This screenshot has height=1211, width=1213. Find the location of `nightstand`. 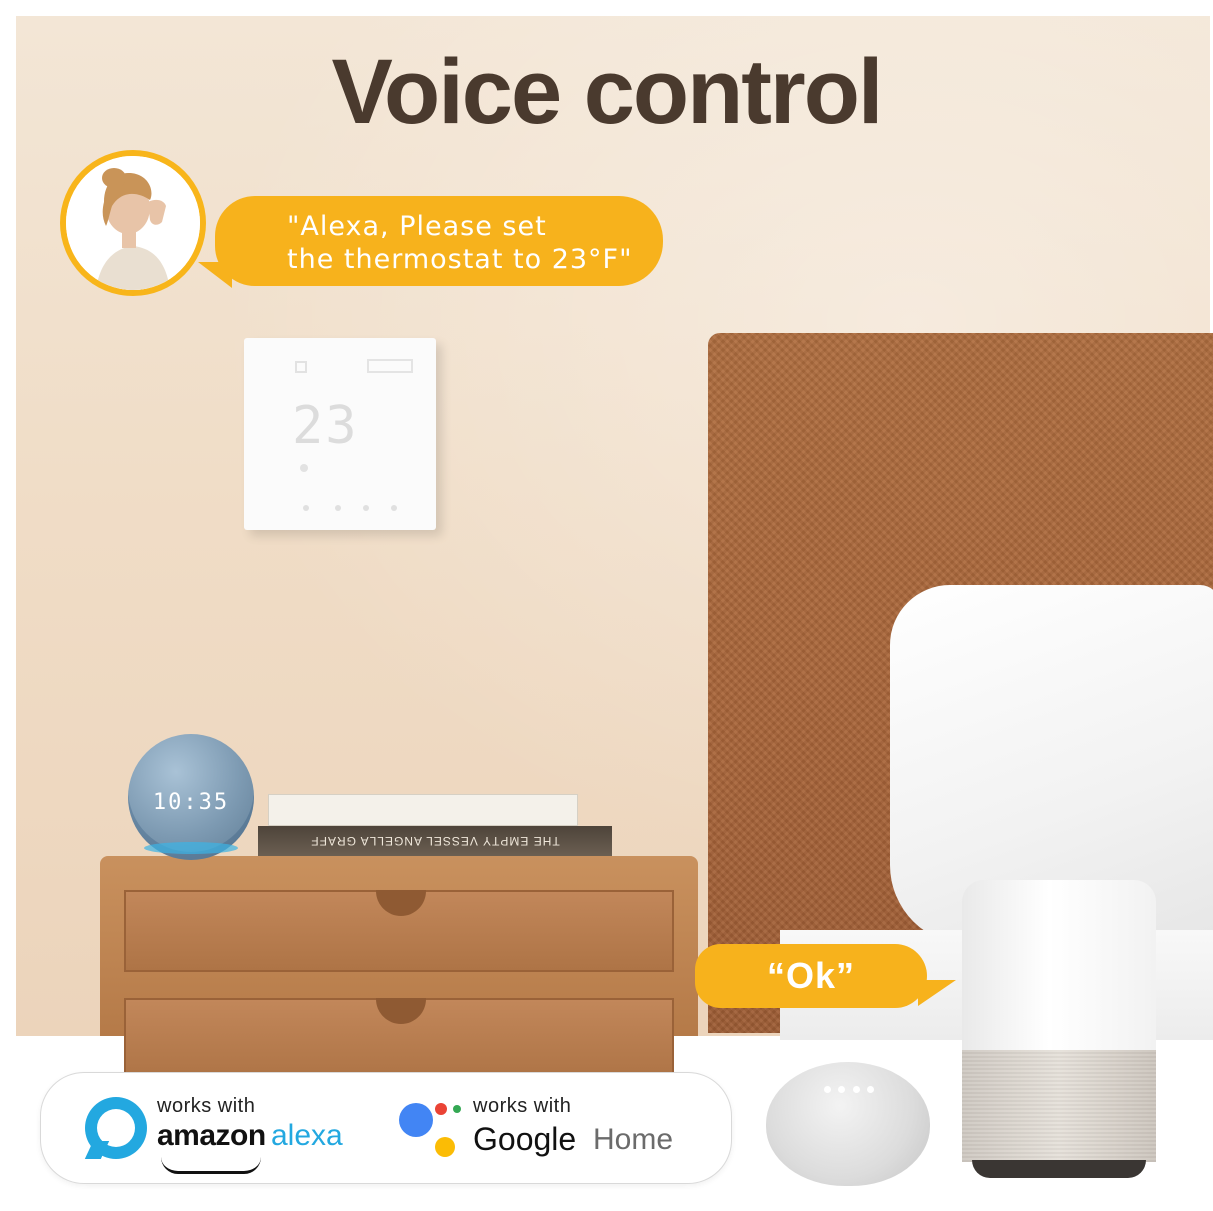

nightstand is located at coordinates (399, 968).